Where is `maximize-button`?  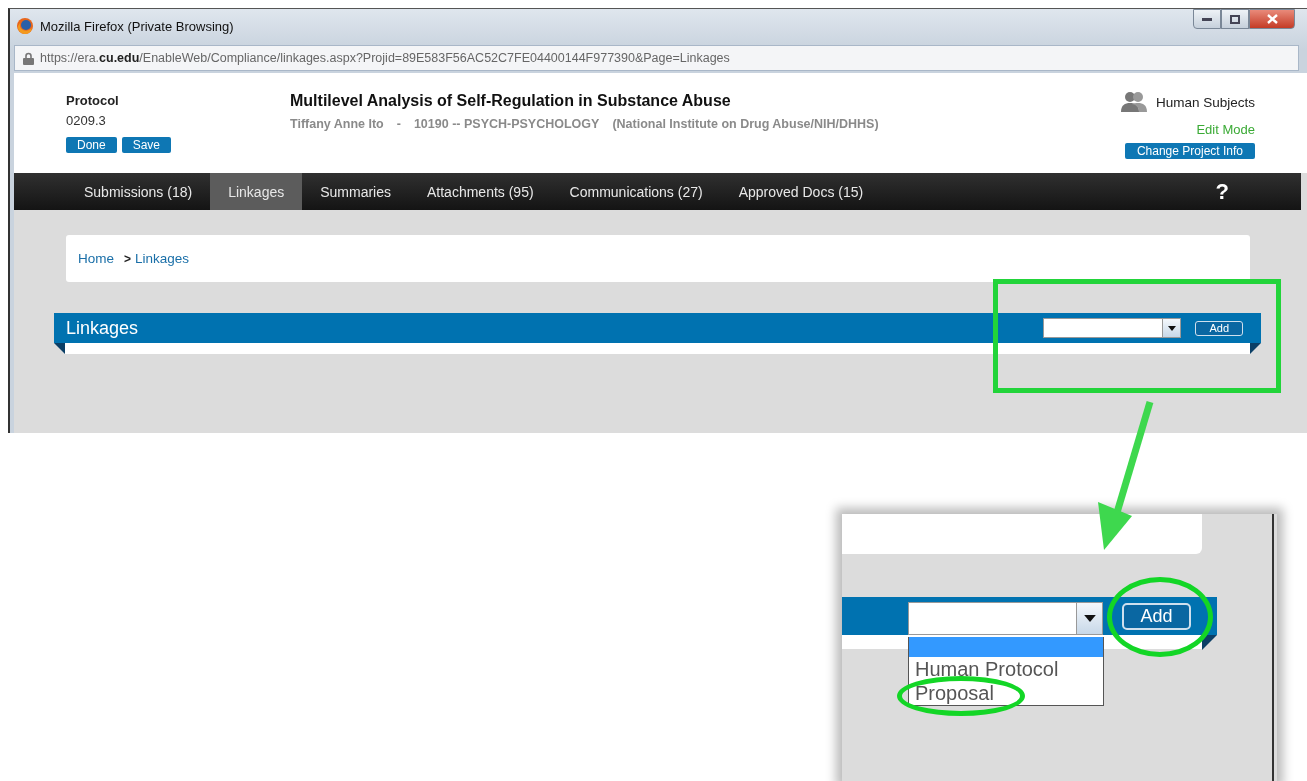 maximize-button is located at coordinates (1235, 19).